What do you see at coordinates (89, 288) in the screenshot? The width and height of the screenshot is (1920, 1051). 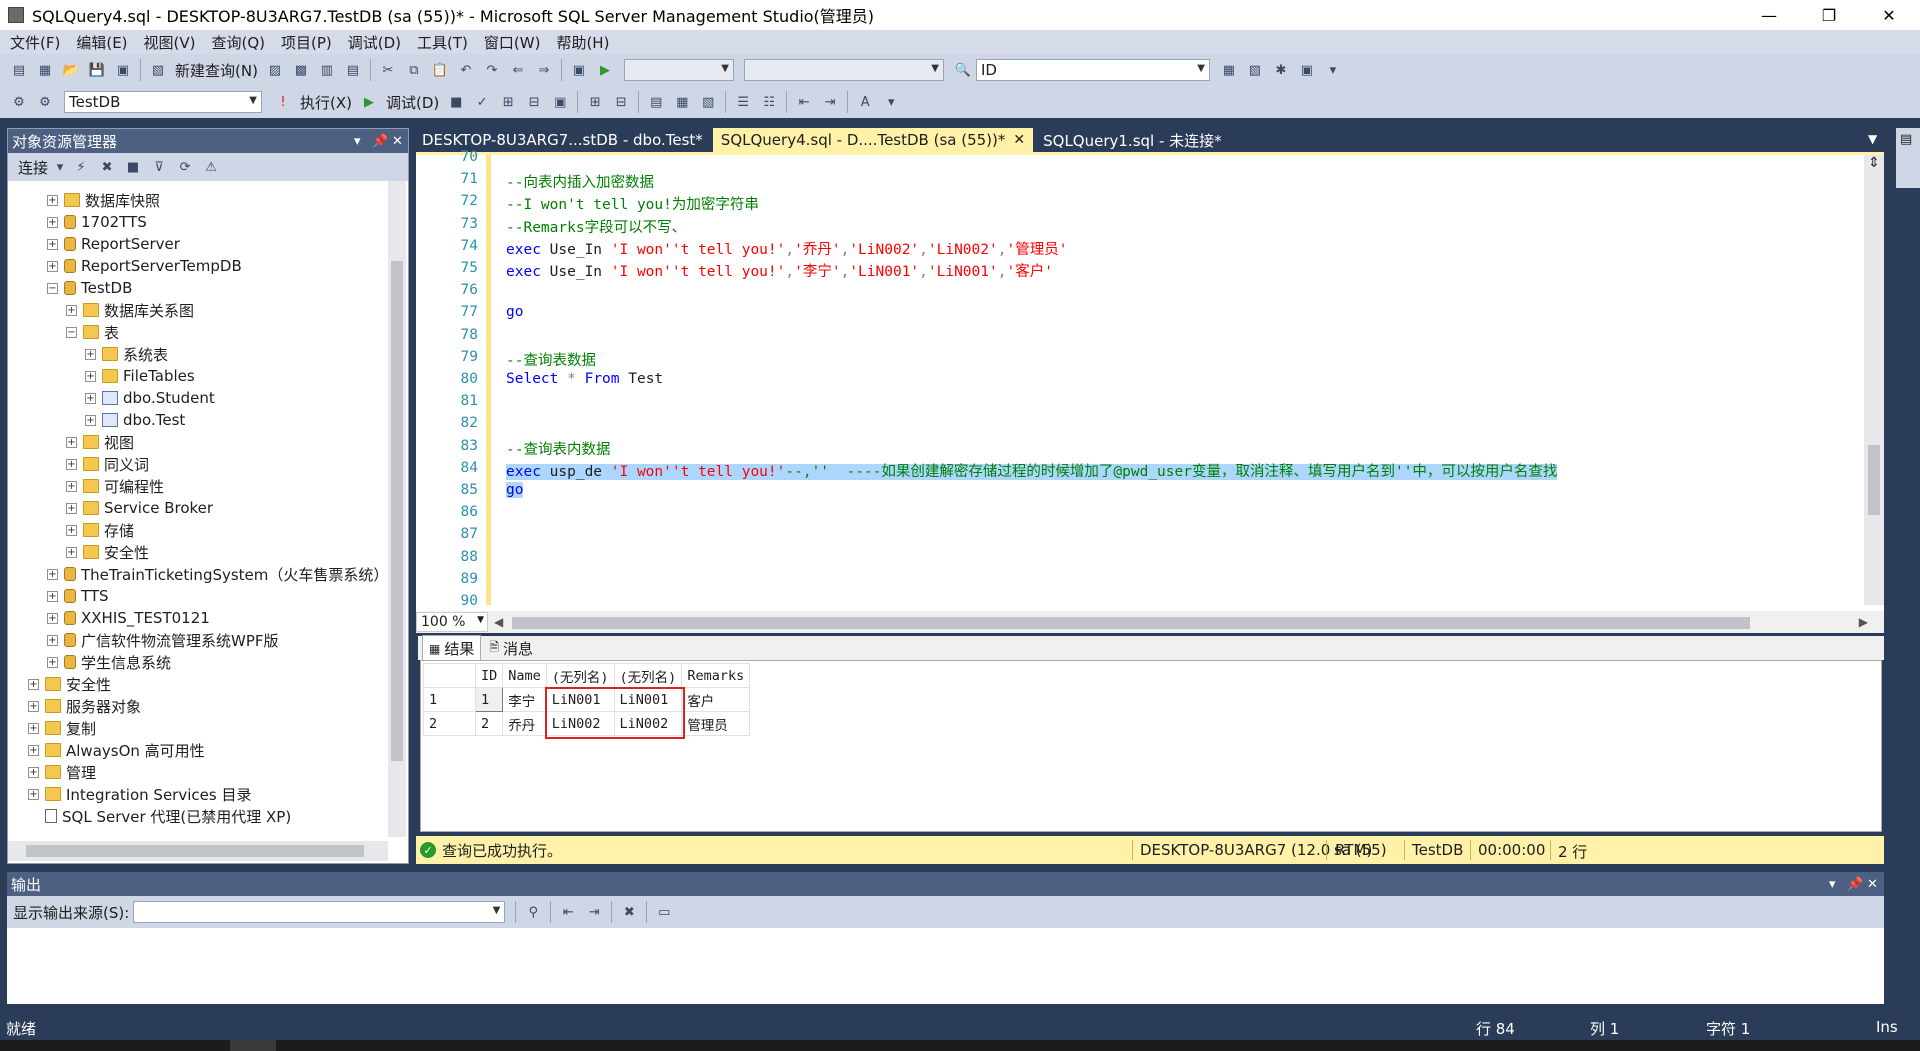 I see `tree-node: − TestDB` at bounding box center [89, 288].